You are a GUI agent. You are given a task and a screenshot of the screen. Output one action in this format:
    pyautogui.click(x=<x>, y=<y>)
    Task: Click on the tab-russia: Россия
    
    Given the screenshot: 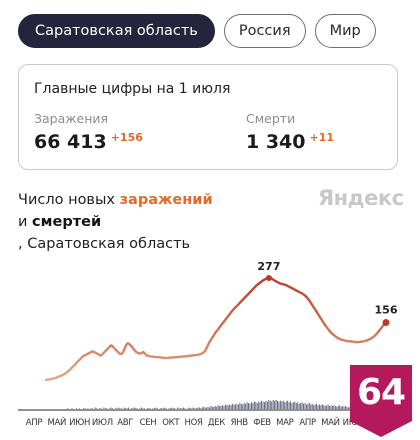 What is the action you would take?
    pyautogui.click(x=264, y=31)
    